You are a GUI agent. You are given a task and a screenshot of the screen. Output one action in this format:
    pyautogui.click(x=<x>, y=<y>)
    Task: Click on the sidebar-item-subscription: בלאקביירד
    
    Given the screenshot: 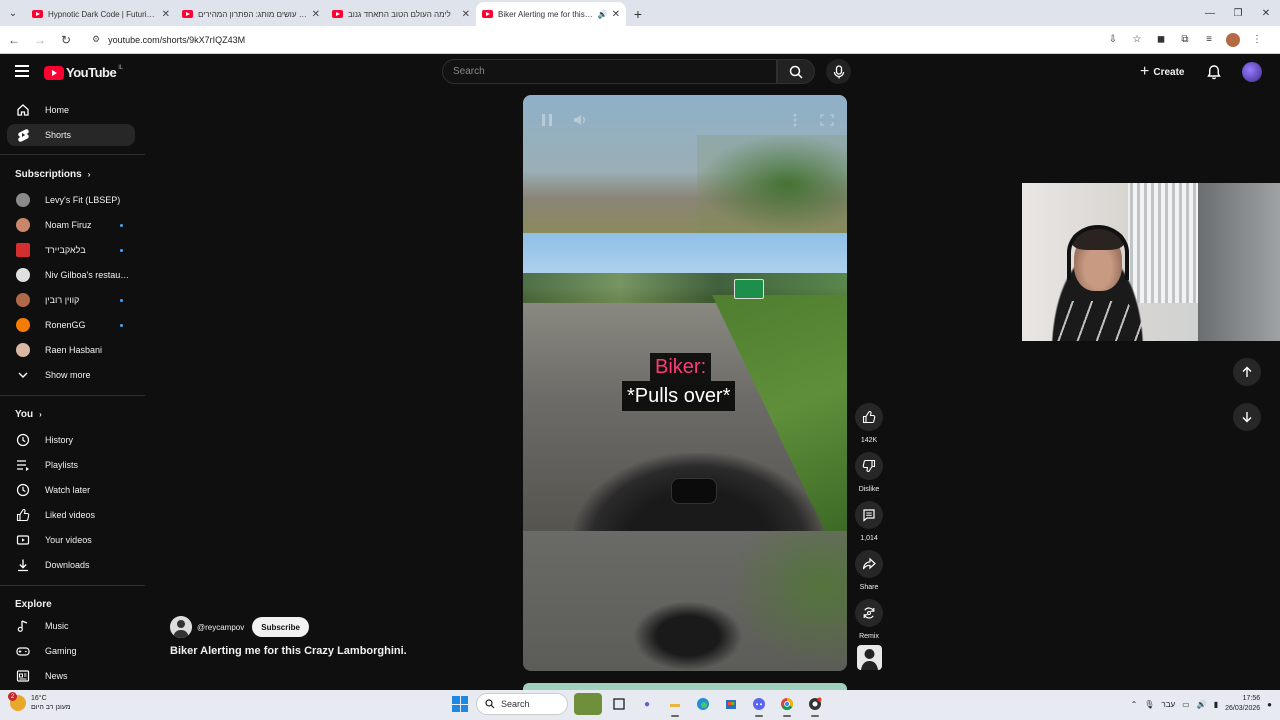 What is the action you would take?
    pyautogui.click(x=71, y=250)
    